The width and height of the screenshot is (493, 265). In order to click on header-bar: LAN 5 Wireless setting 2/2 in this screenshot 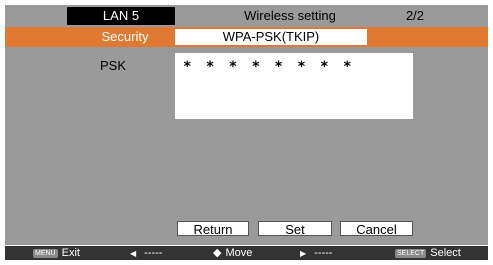, I will do `click(246, 16)`.